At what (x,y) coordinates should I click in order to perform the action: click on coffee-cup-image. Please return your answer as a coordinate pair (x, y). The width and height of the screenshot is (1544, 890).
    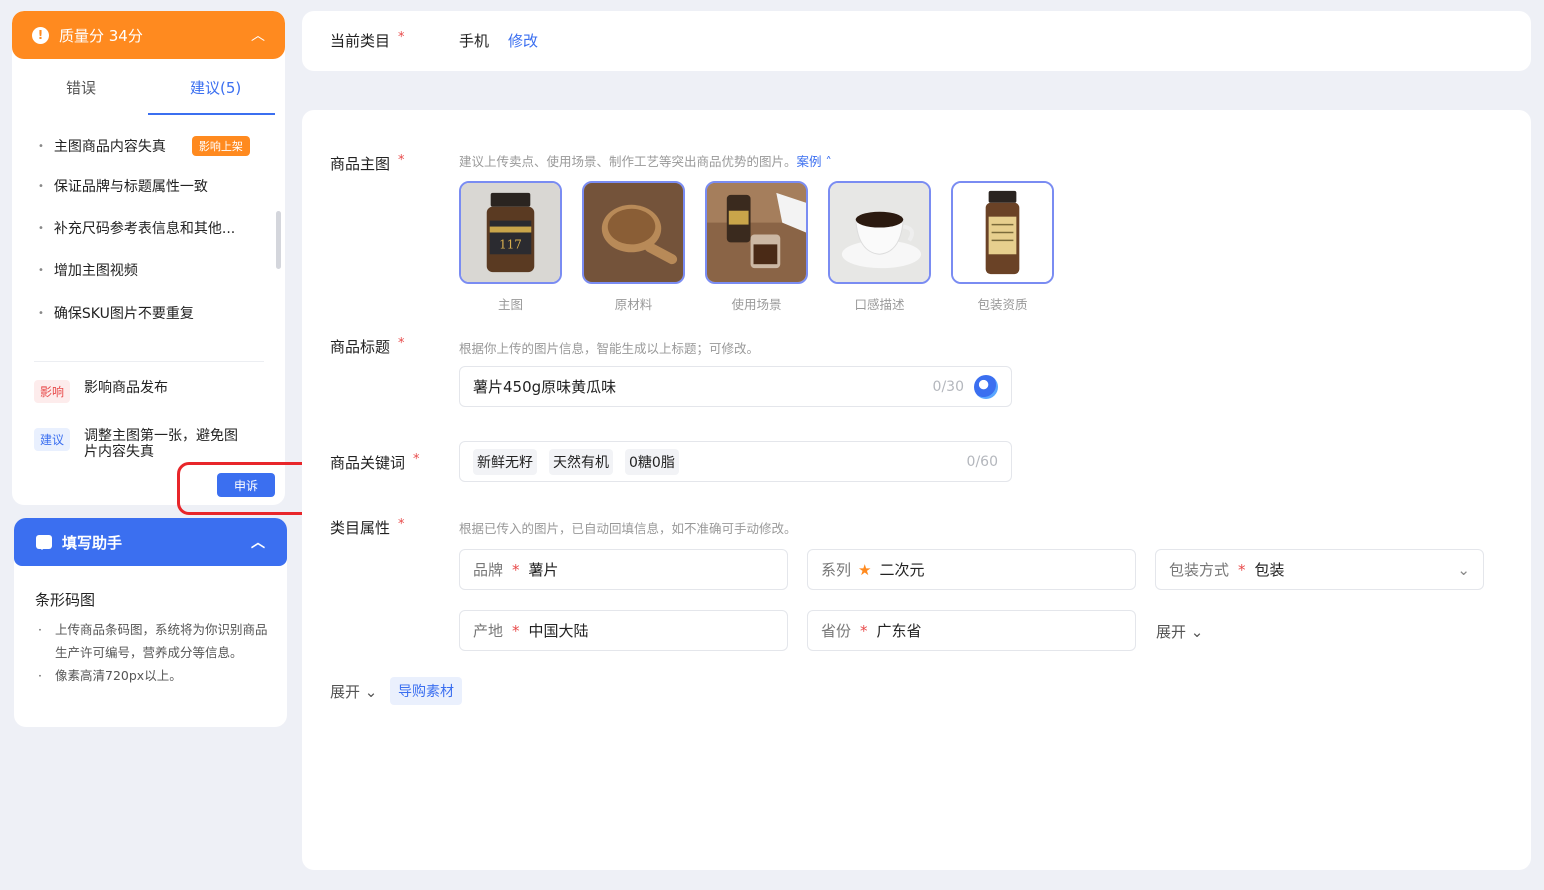
    Looking at the image, I should click on (879, 232).